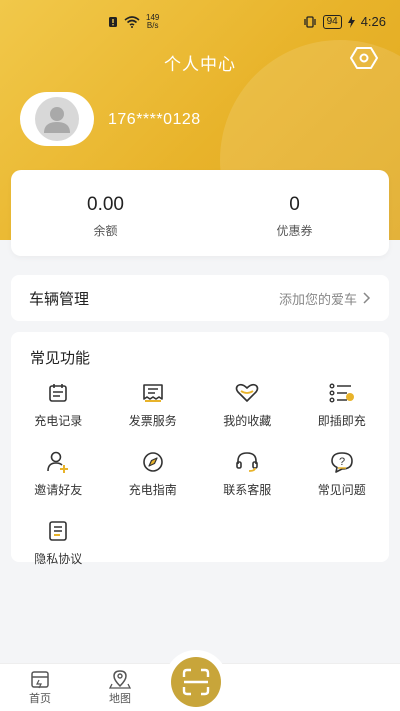 This screenshot has width=400, height=711. I want to click on function-contact-support: 联系客服, so click(247, 474).